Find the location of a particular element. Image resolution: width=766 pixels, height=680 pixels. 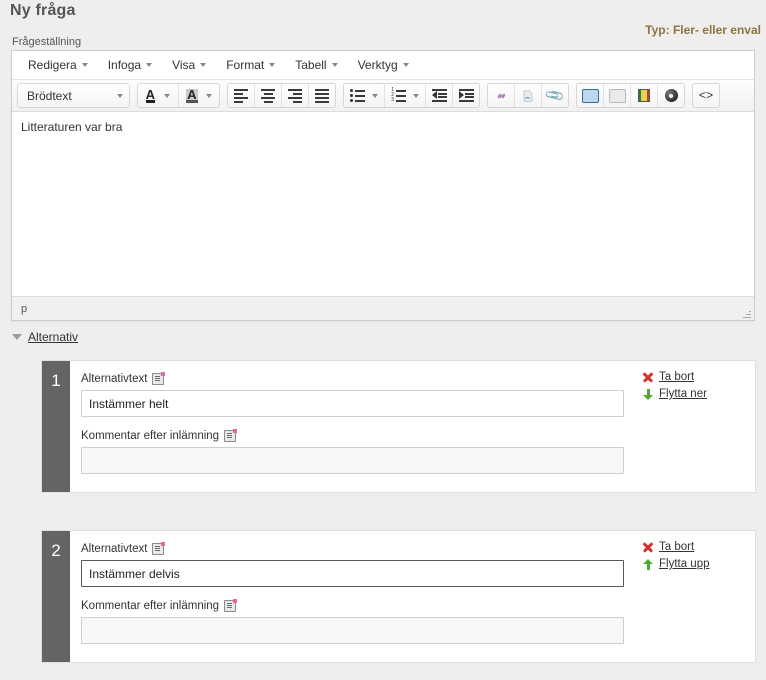

resize-handle-icon is located at coordinates (746, 313).